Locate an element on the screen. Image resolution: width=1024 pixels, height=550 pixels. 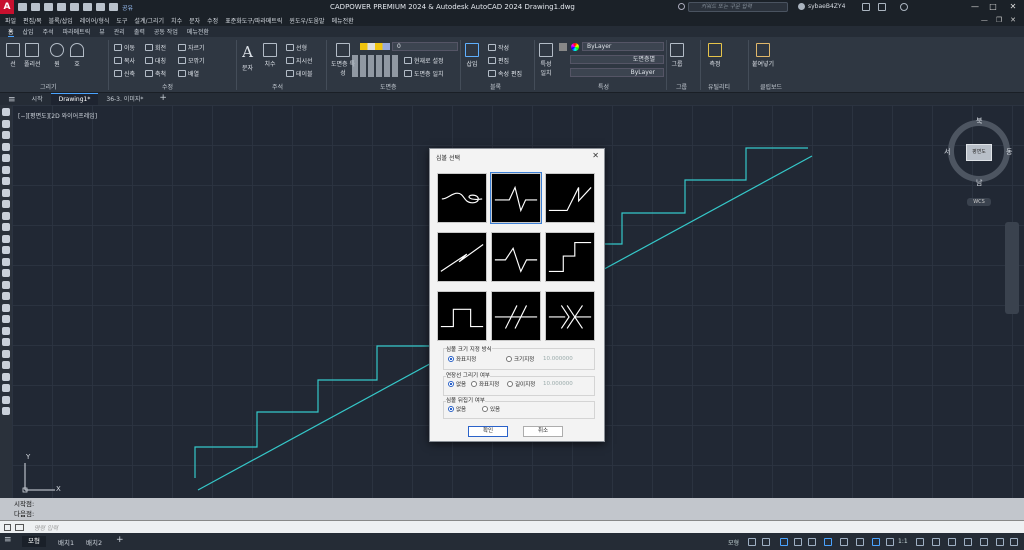
compass-south: 남 is located at coordinates (979, 183).